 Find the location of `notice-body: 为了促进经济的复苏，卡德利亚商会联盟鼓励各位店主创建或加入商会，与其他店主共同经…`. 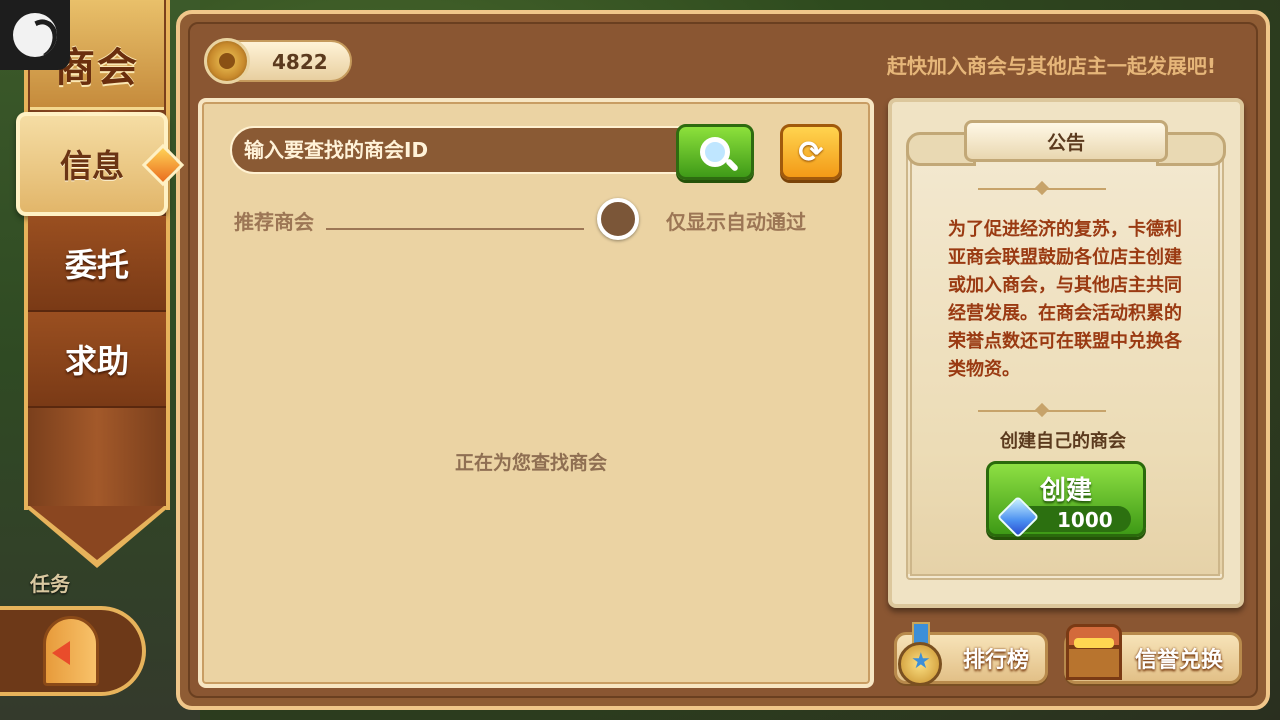

notice-body: 为了促进经济的复苏，卡德利亚商会联盟鼓励各位店主创建或加入商会，与其他店主共同经… is located at coordinates (1065, 299).